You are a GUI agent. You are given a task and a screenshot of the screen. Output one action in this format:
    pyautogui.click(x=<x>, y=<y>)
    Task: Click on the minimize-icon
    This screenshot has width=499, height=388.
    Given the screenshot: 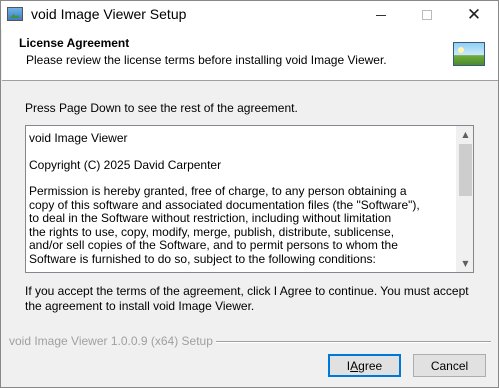 What is the action you would take?
    pyautogui.click(x=381, y=15)
    